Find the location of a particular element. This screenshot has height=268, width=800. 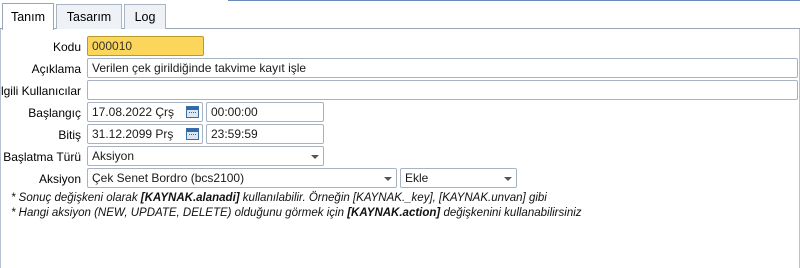

tab-tanim-label: Tanım is located at coordinates (28, 17).